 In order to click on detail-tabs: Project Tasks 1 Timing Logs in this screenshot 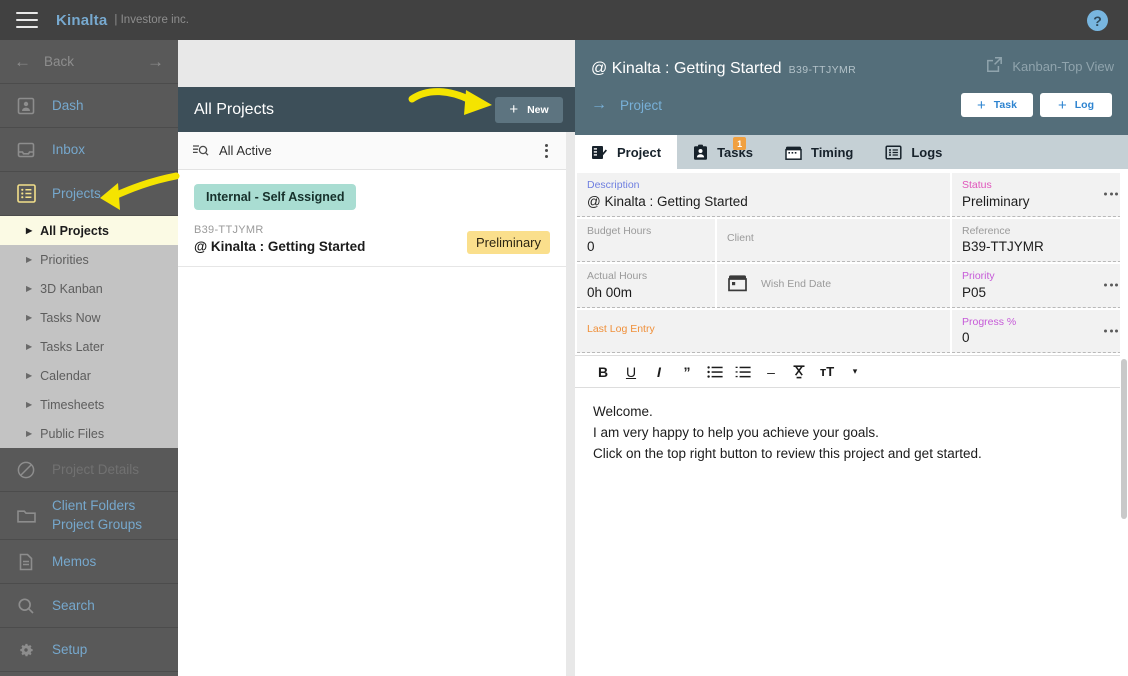, I will do `click(851, 152)`.